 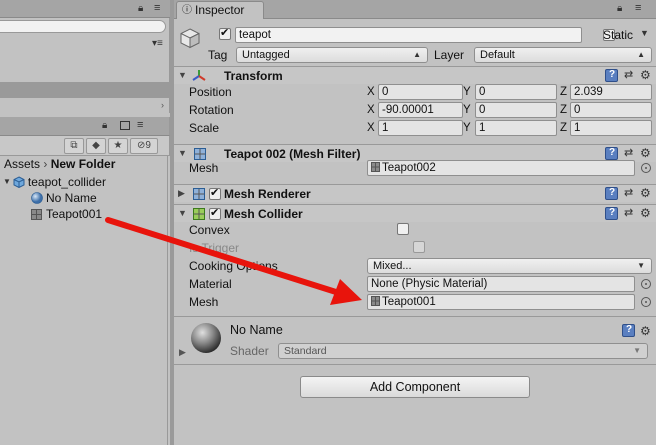 I want to click on mesh-collider-mesh-value: Teapot001, so click(x=409, y=302).